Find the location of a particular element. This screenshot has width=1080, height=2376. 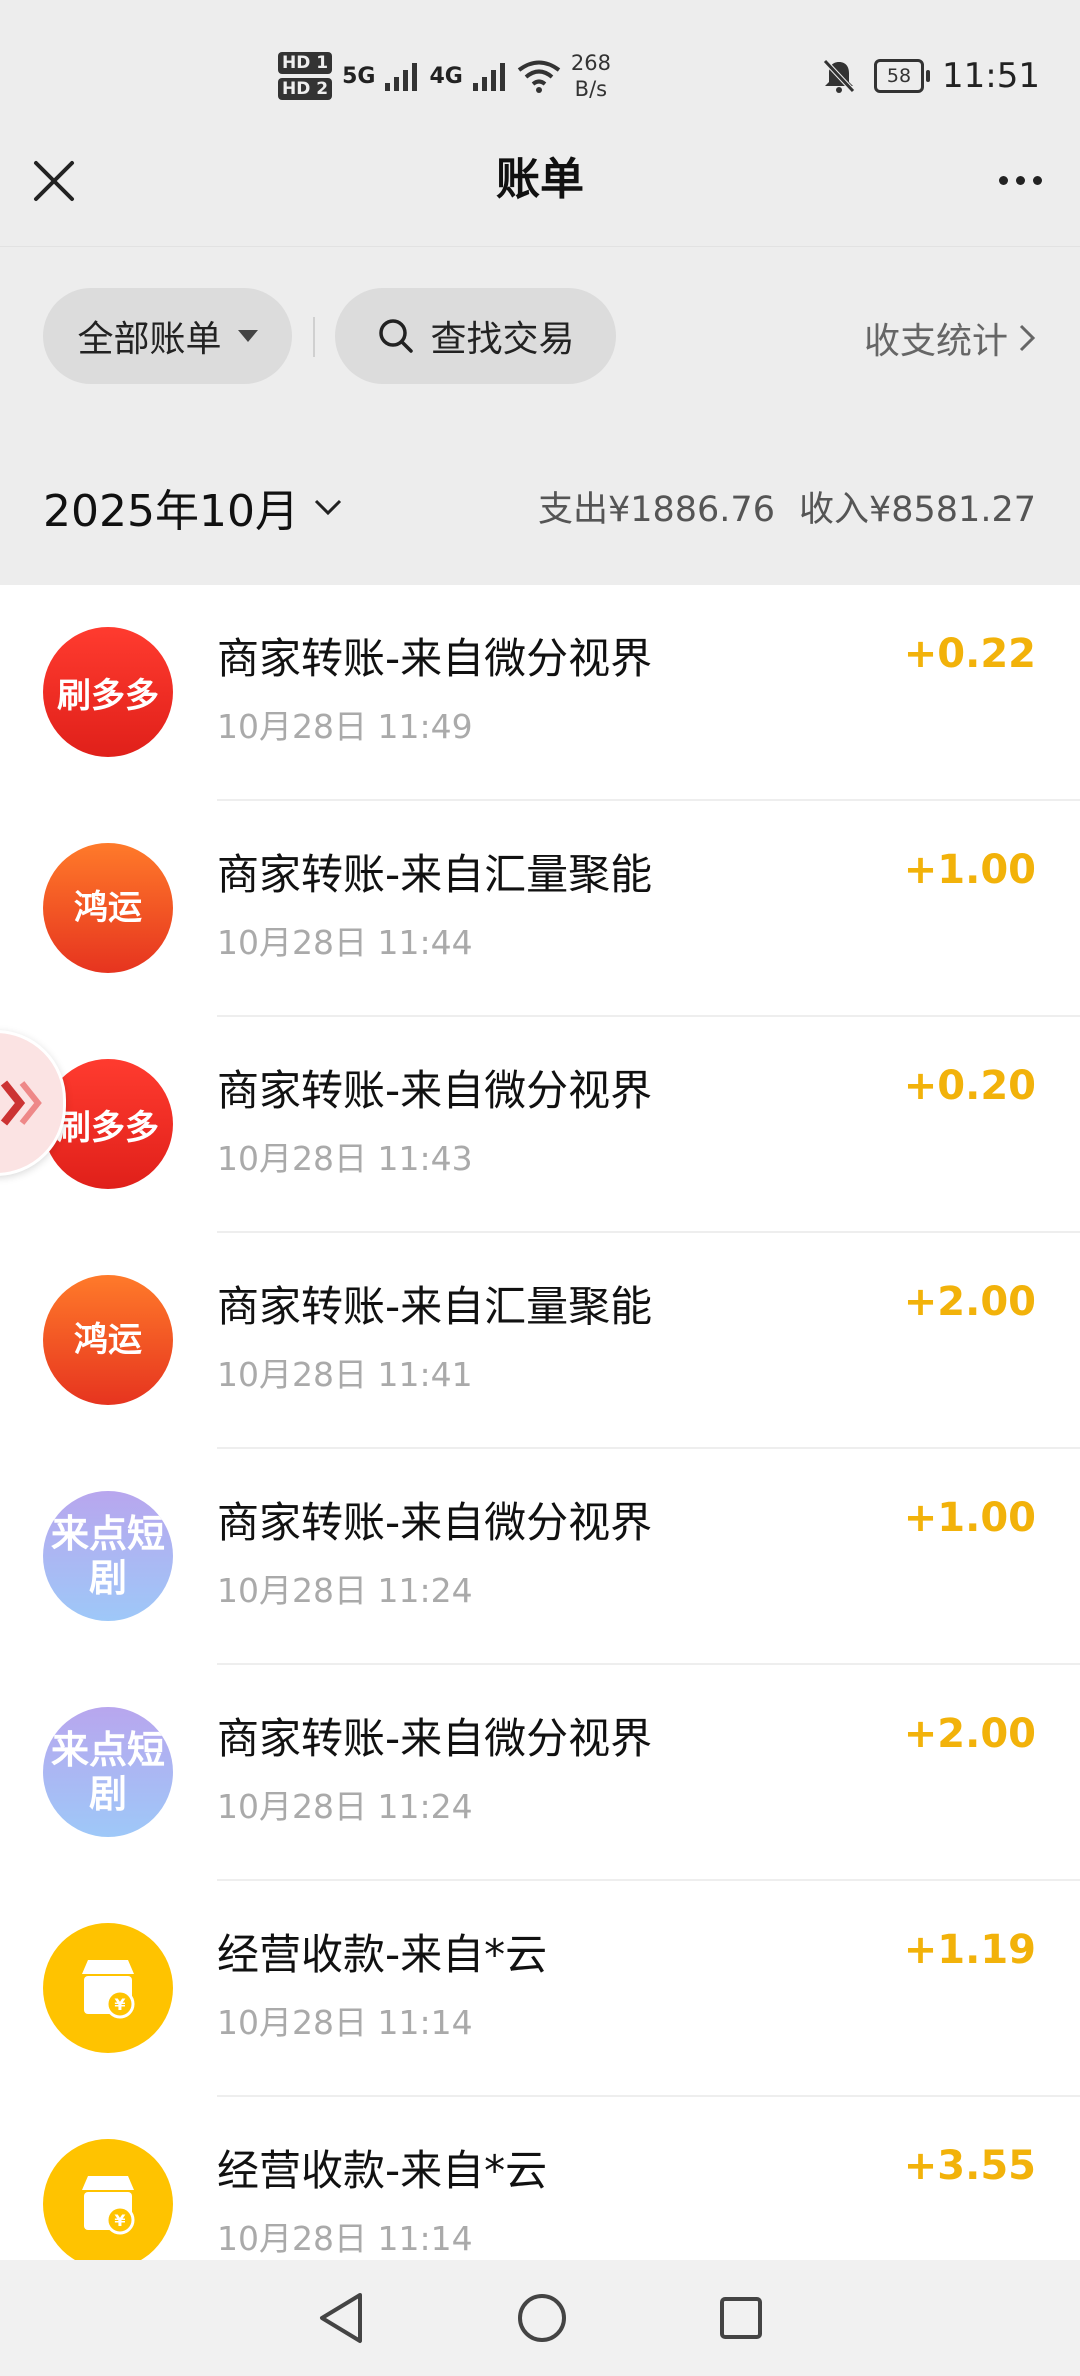

signal-5g: 5G is located at coordinates (359, 76).